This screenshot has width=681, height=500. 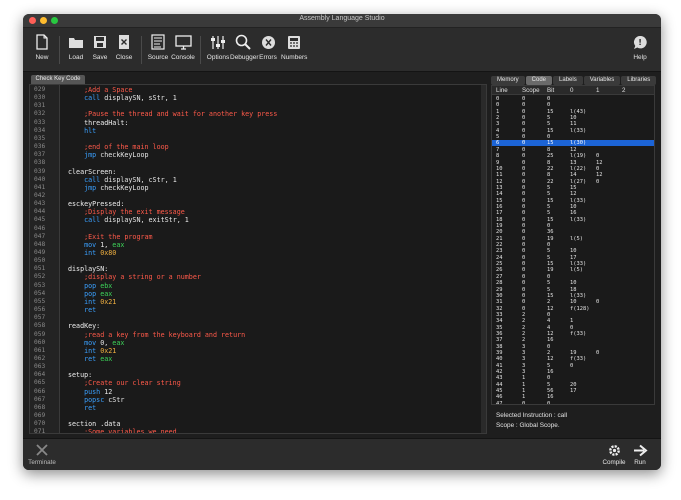 I want to click on table-row: 5 0 0, so click(x=573, y=137).